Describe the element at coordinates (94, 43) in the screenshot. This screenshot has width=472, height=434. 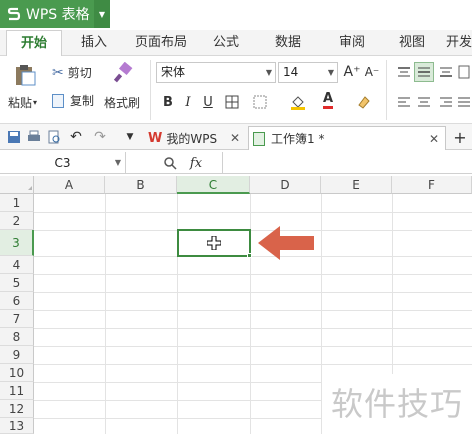
I see `tab-insert: 插入` at that location.